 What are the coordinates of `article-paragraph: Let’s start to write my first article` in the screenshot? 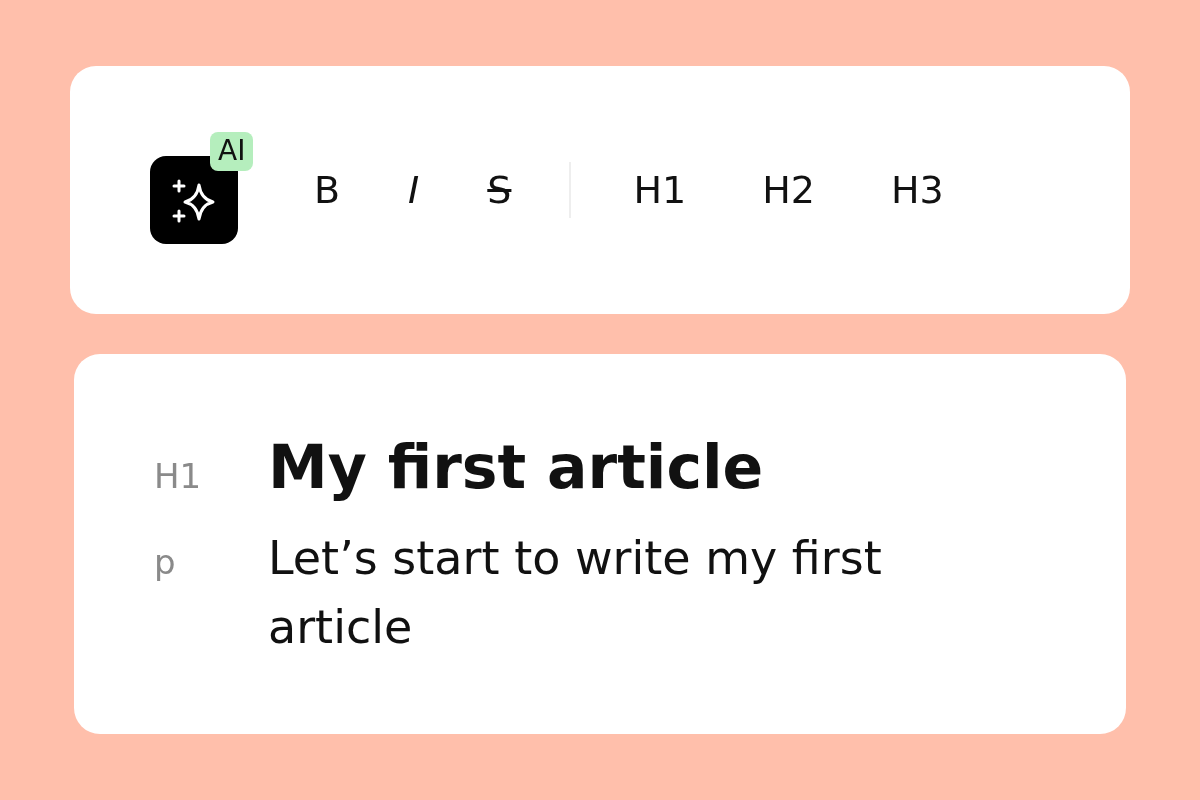 It's located at (575, 593).